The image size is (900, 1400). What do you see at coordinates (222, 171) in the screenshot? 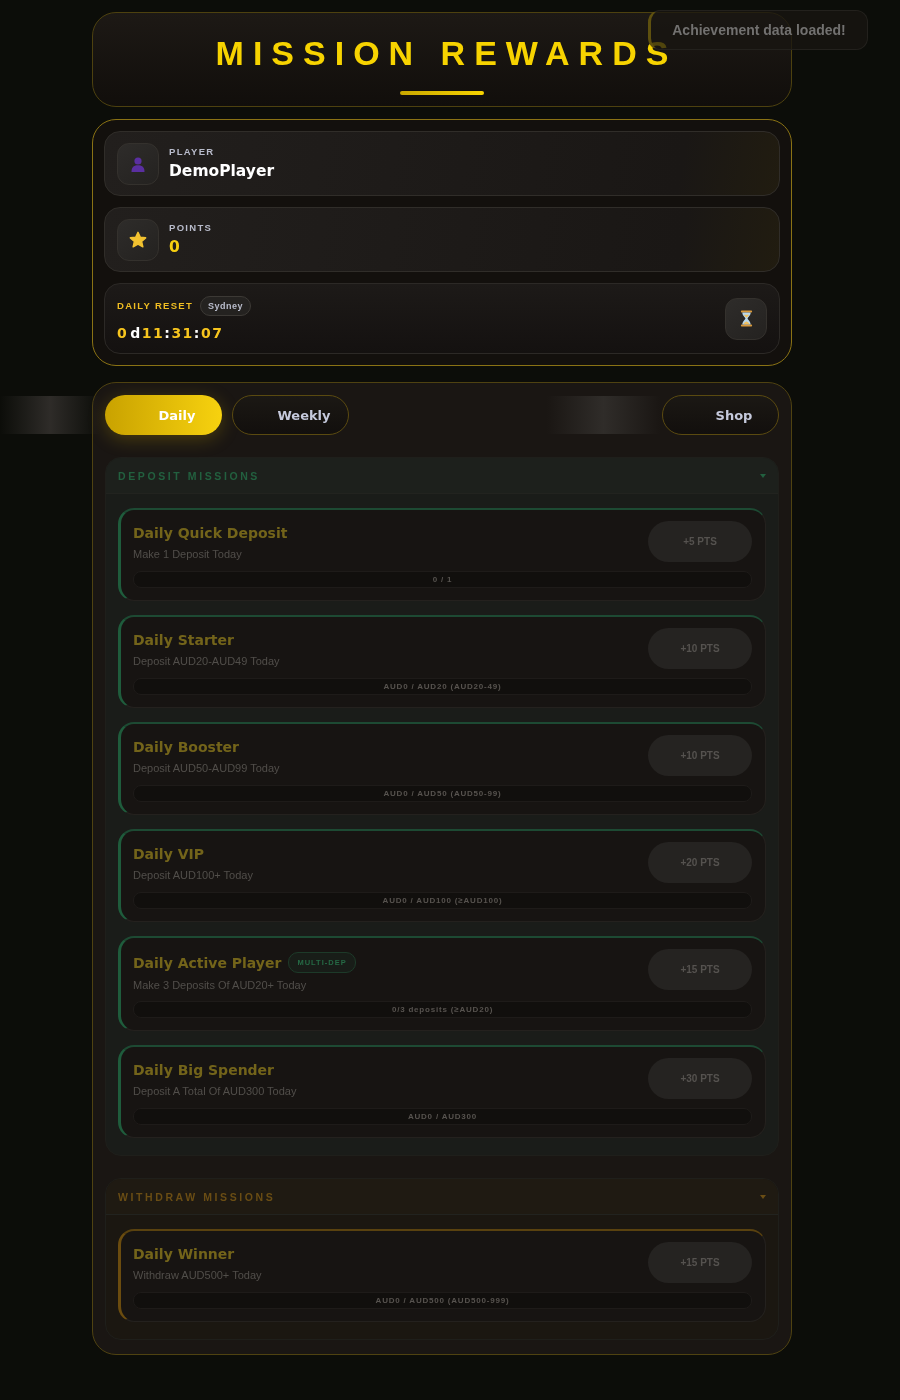
I see `player-name: DemoPlayer` at bounding box center [222, 171].